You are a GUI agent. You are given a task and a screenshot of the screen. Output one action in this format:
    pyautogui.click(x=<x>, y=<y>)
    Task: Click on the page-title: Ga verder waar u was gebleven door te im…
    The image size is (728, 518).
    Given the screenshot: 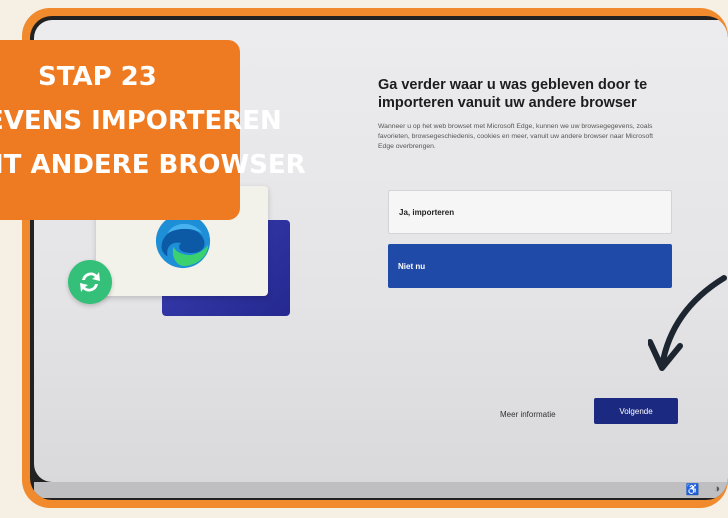 What is the action you would take?
    pyautogui.click(x=513, y=94)
    